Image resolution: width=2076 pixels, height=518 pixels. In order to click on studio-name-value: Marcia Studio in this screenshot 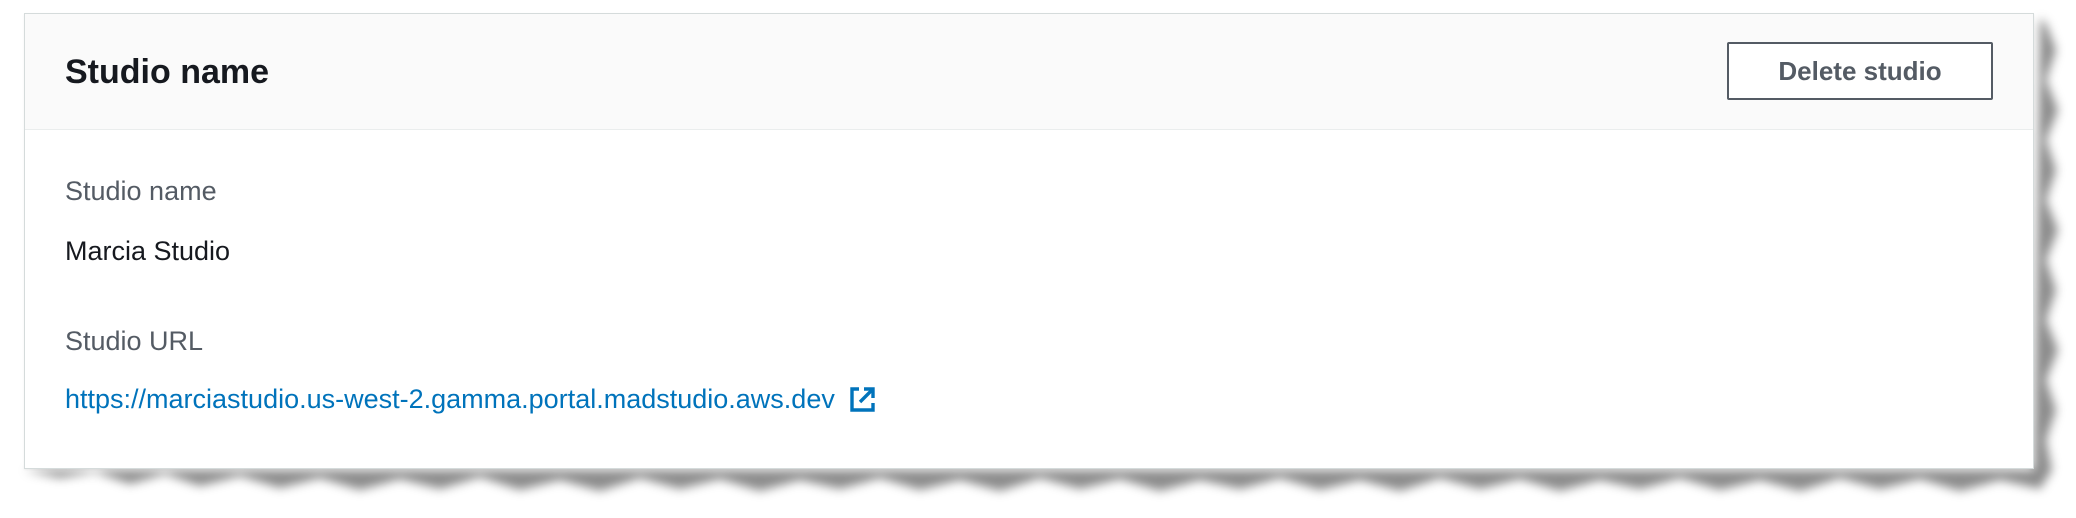, I will do `click(148, 251)`.